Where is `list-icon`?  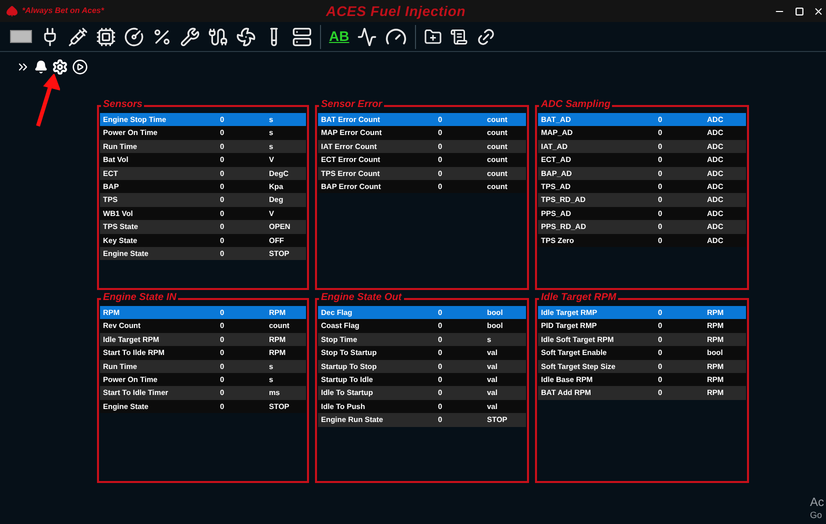 list-icon is located at coordinates (459, 37).